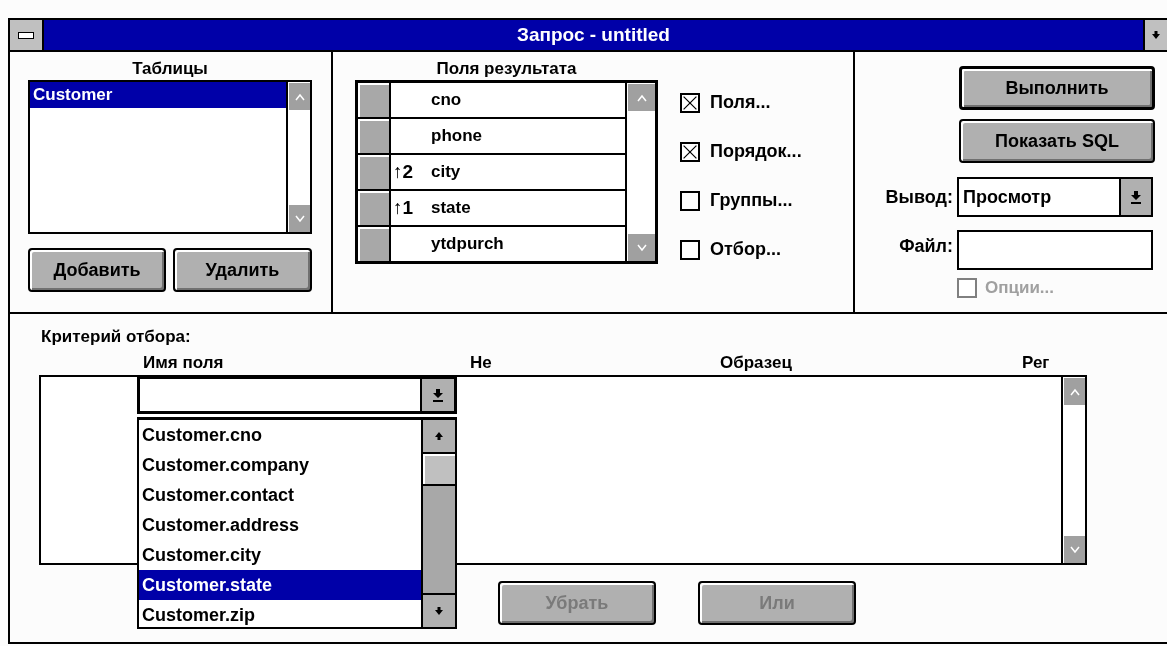 The height and width of the screenshot is (646, 1167). What do you see at coordinates (467, 244) in the screenshot?
I see `field-name: ytdpurch` at bounding box center [467, 244].